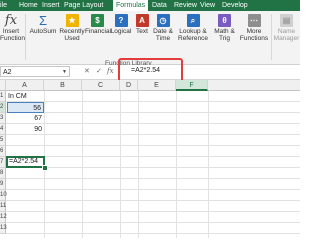 This screenshot has height=240, width=320. I want to click on math-trig-button: θ Math & Trig, so click(224, 27).